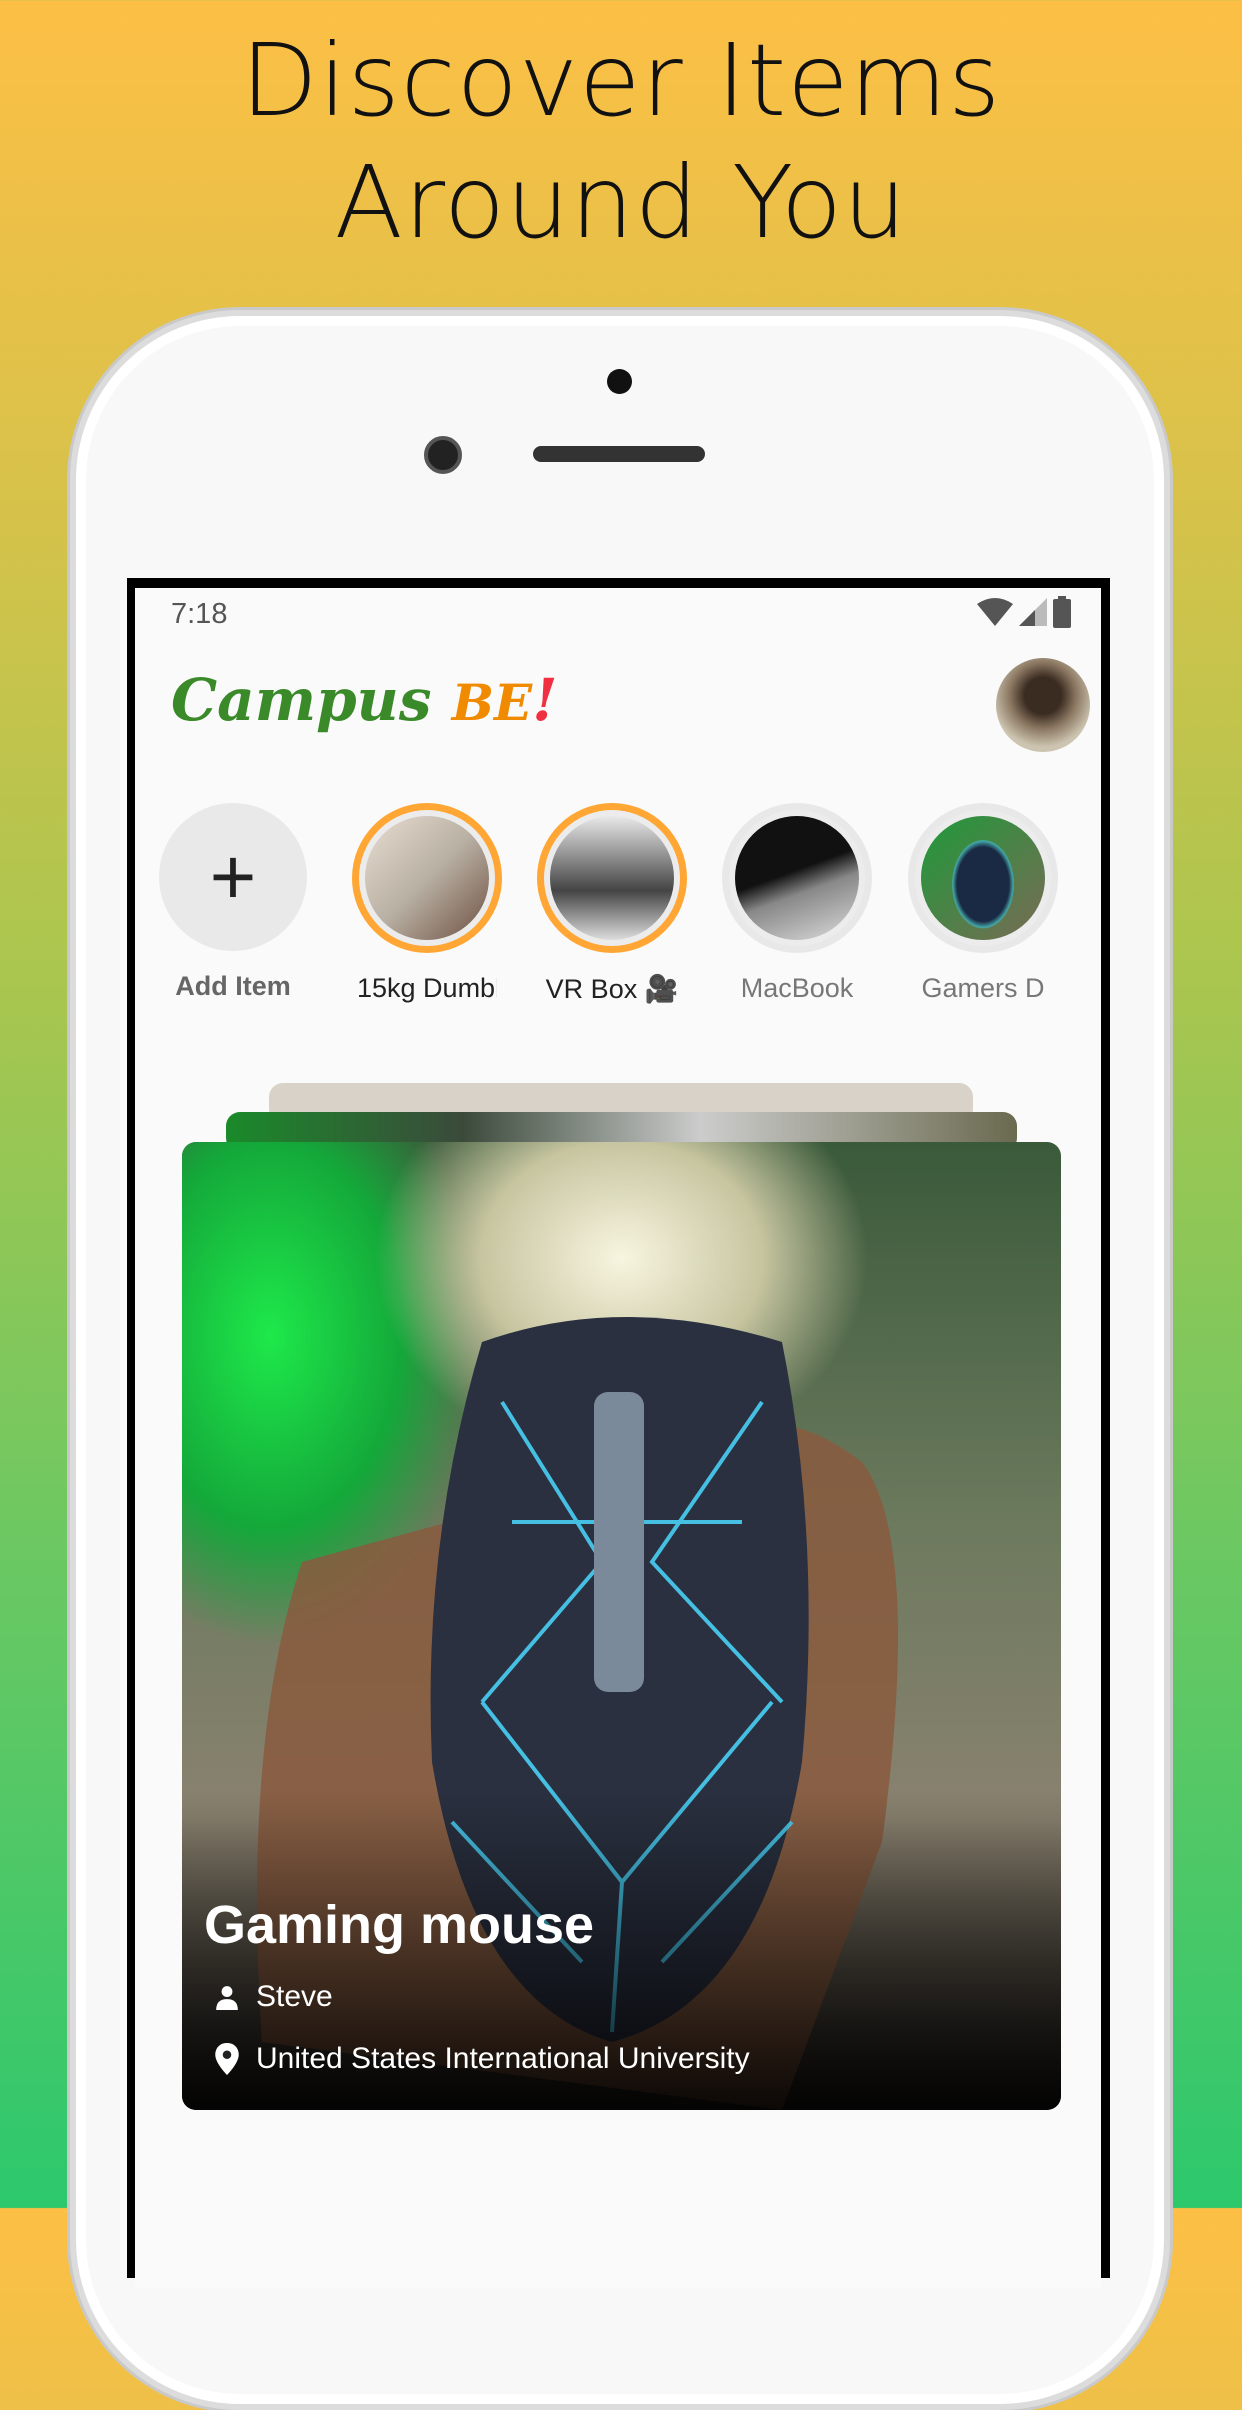 This screenshot has height=2410, width=1242. I want to click on item-title: Gaming mouse, so click(399, 1925).